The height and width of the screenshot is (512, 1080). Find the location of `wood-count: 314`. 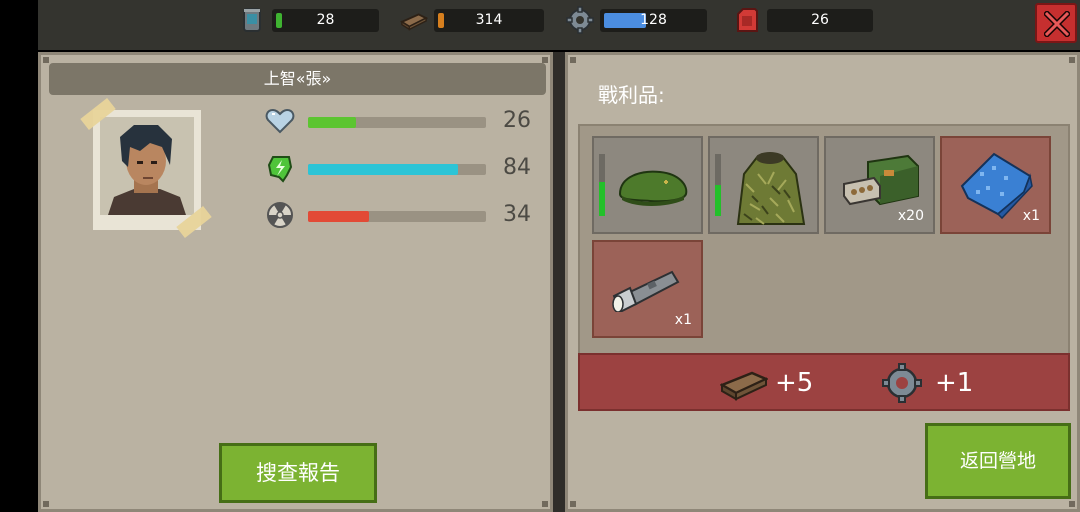

wood-count: 314 is located at coordinates (489, 20).